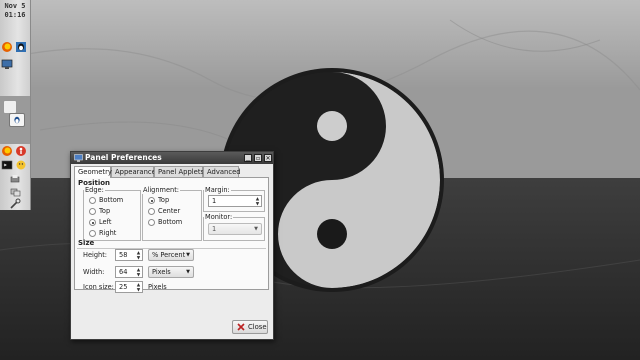 This screenshot has height=360, width=640. What do you see at coordinates (257, 327) in the screenshot?
I see `close-button-label: Close` at bounding box center [257, 327].